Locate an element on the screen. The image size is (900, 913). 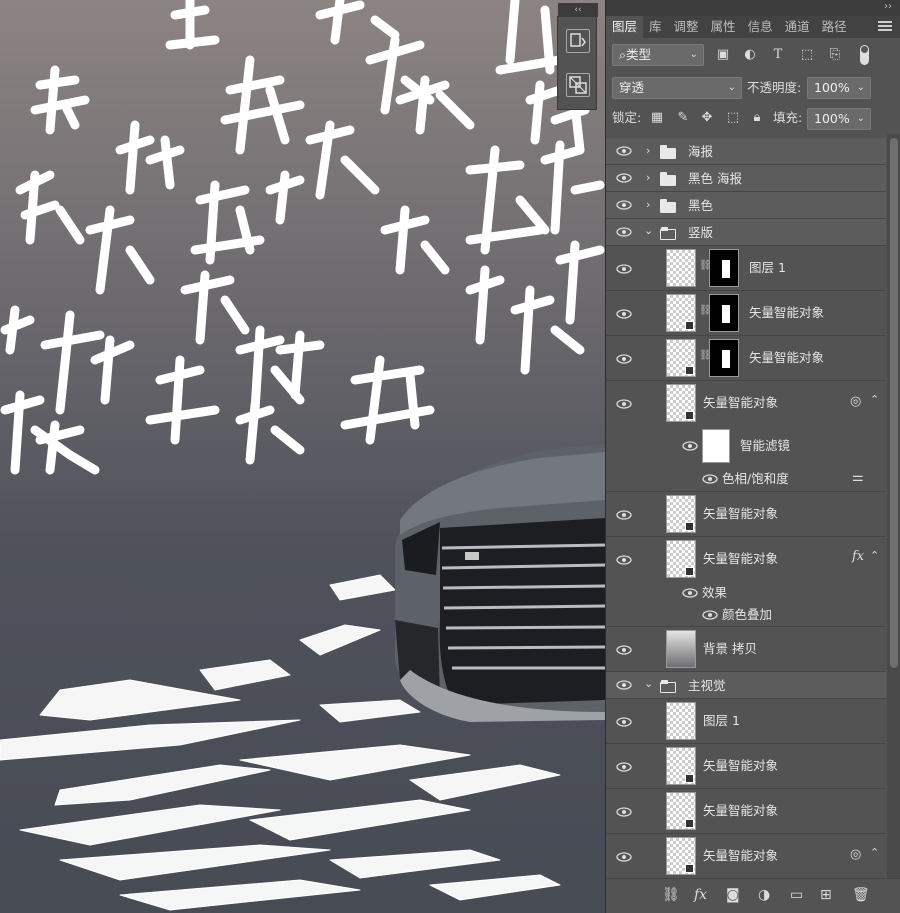
collapse-toggle: ‹‹ is located at coordinates (578, 10).